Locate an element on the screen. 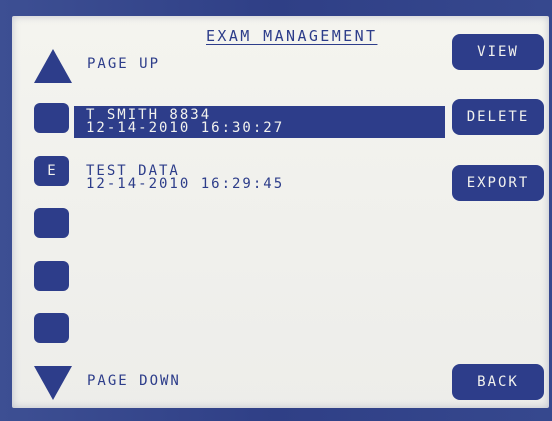 The height and width of the screenshot is (421, 552). record-datetime: 12-14-2010 16:29:45 is located at coordinates (185, 184).